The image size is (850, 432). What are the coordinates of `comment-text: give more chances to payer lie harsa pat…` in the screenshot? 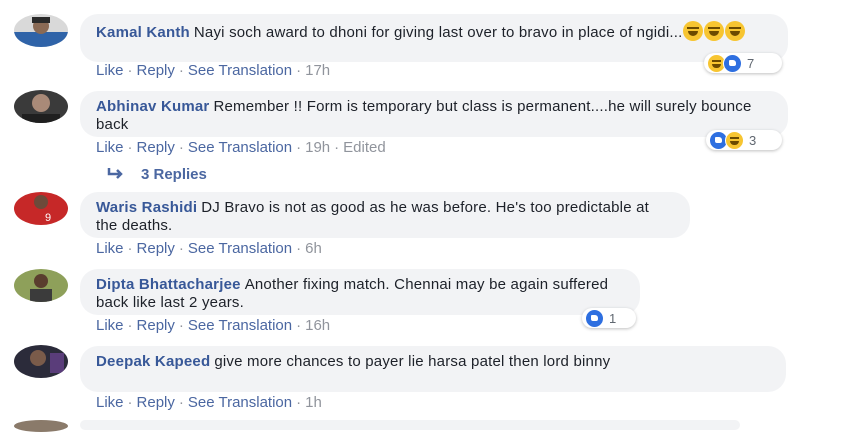 It's located at (412, 361).